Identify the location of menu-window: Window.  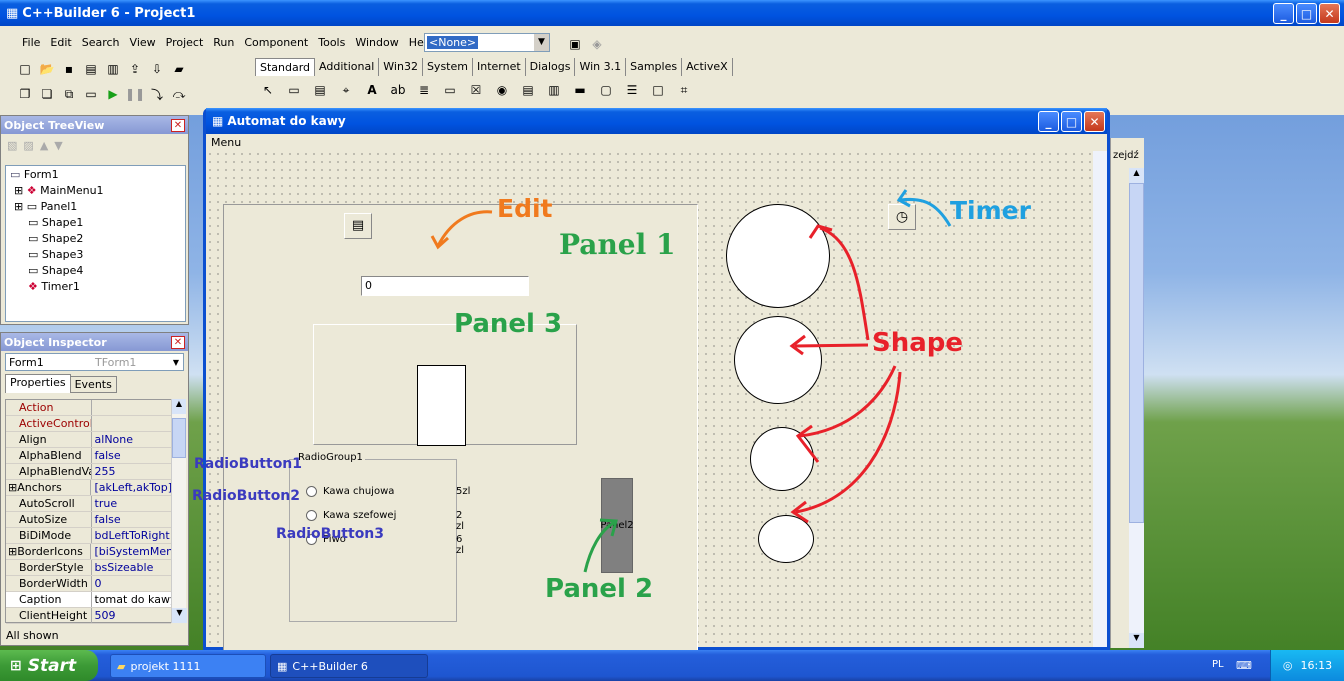
(376, 42).